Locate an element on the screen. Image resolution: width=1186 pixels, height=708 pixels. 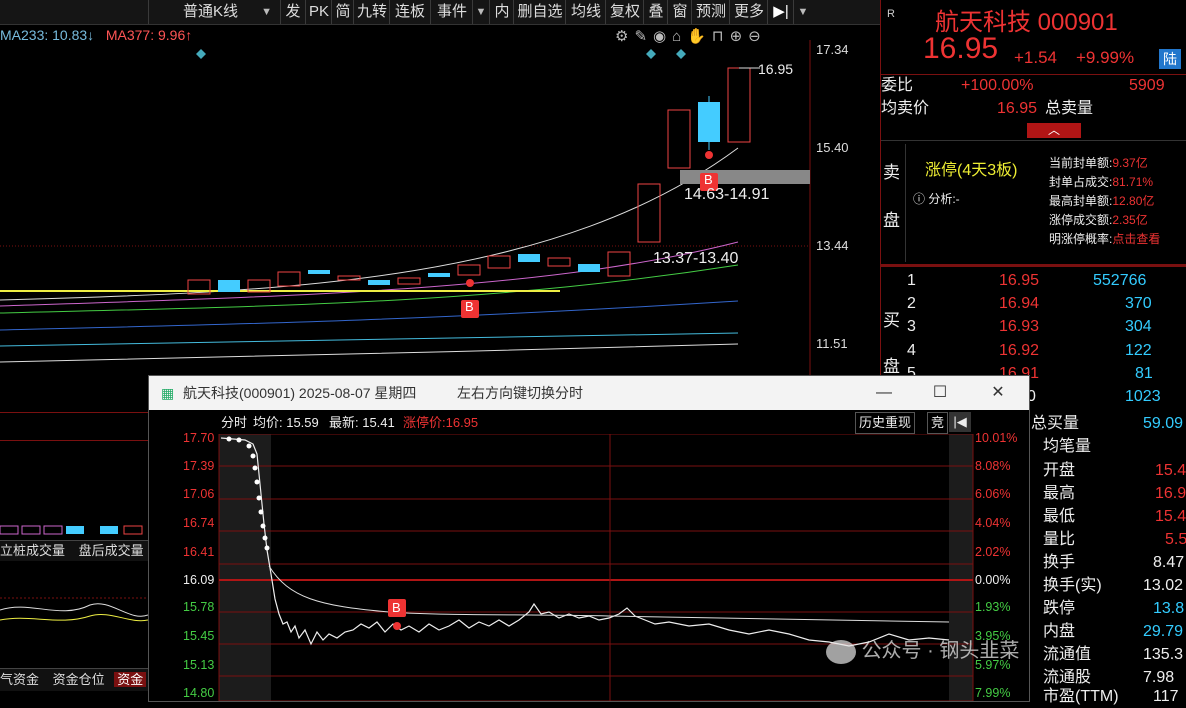
tab-fund-3: 资金 is located at coordinates (130, 679).